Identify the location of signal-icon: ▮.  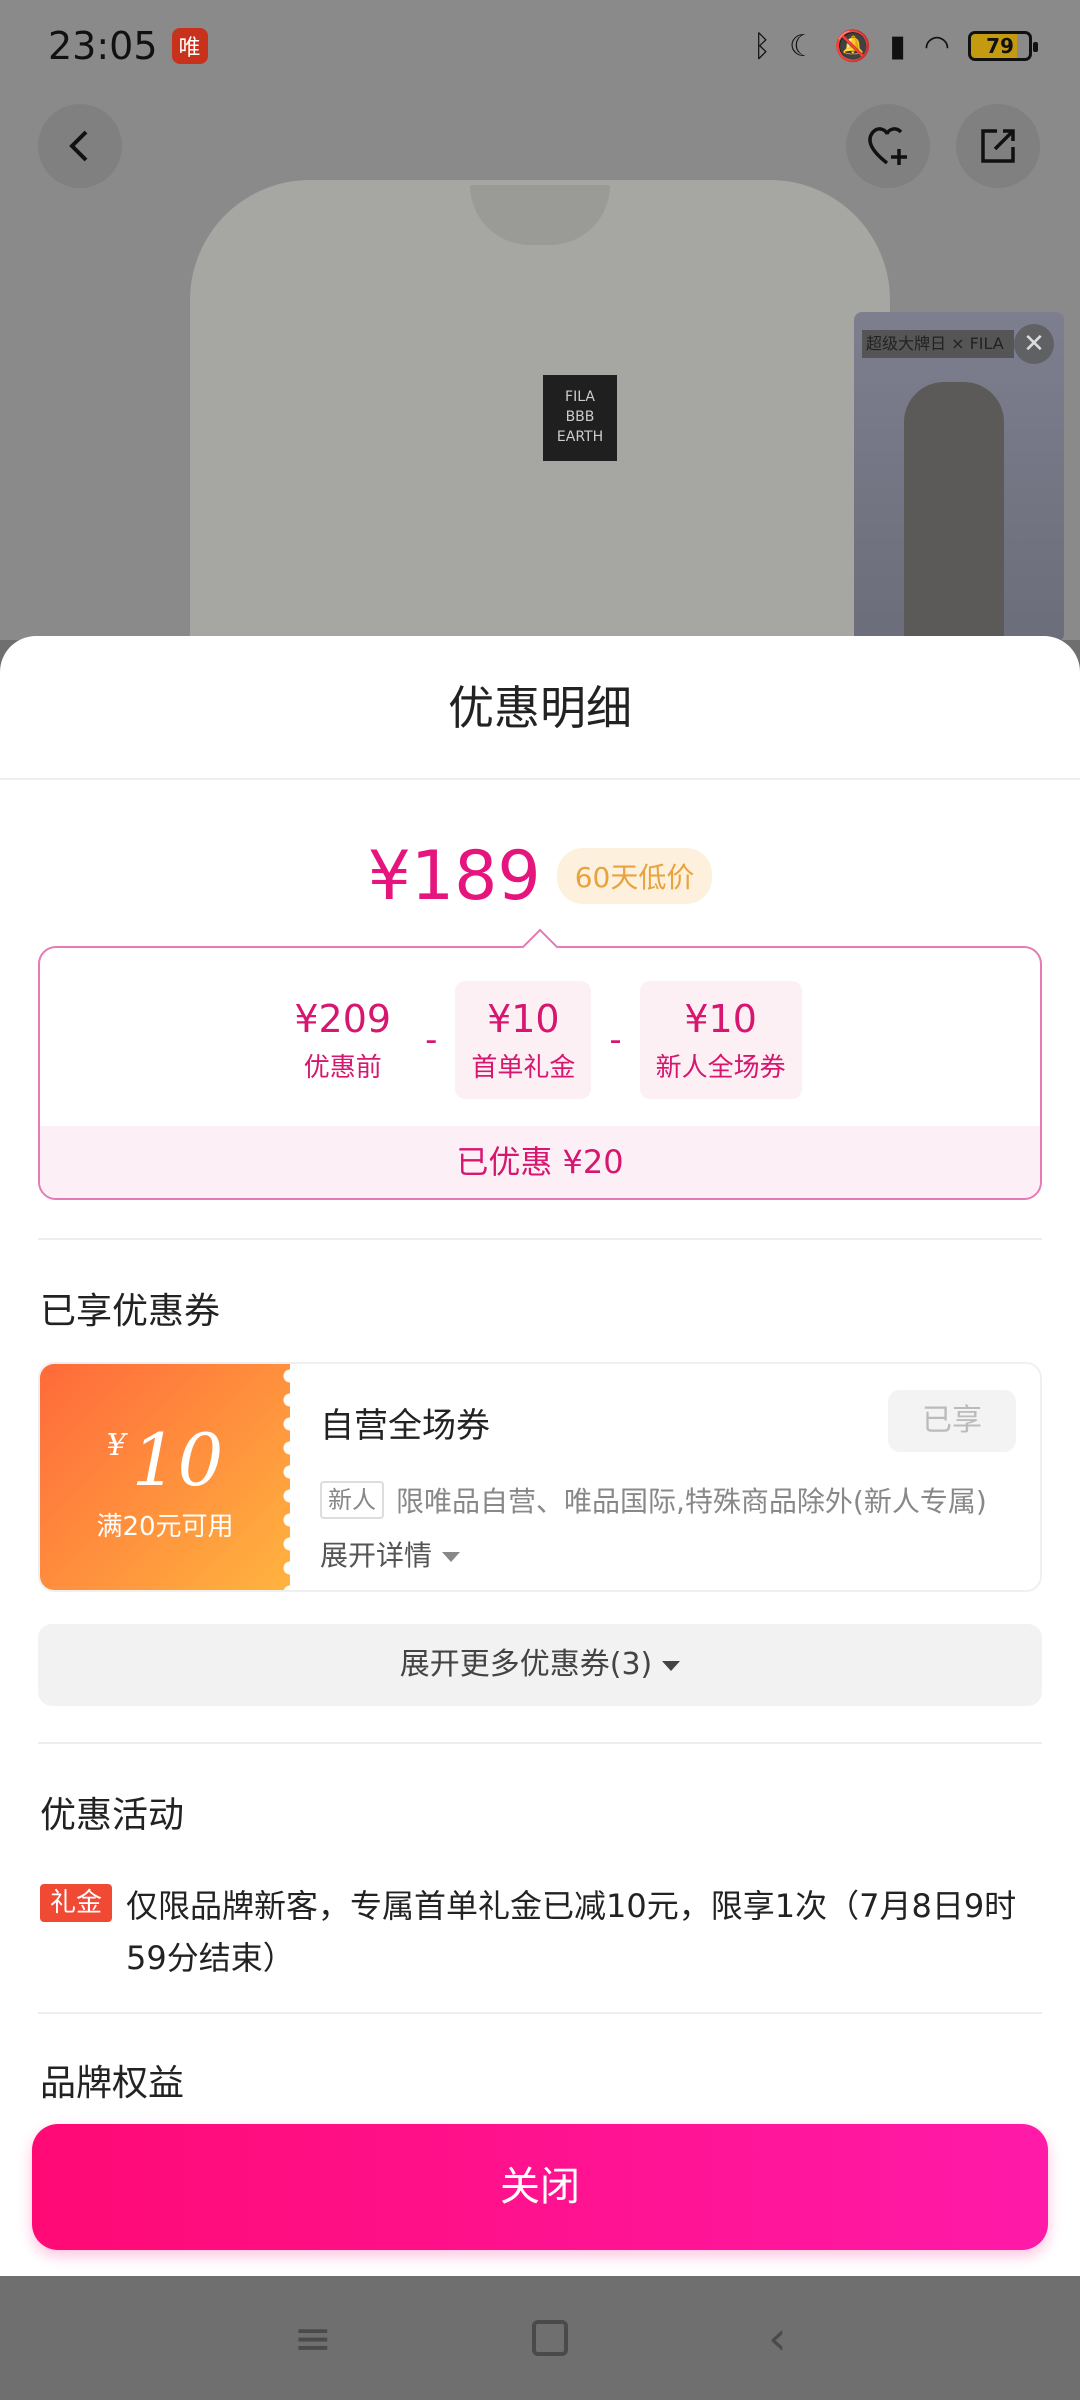
(897, 46).